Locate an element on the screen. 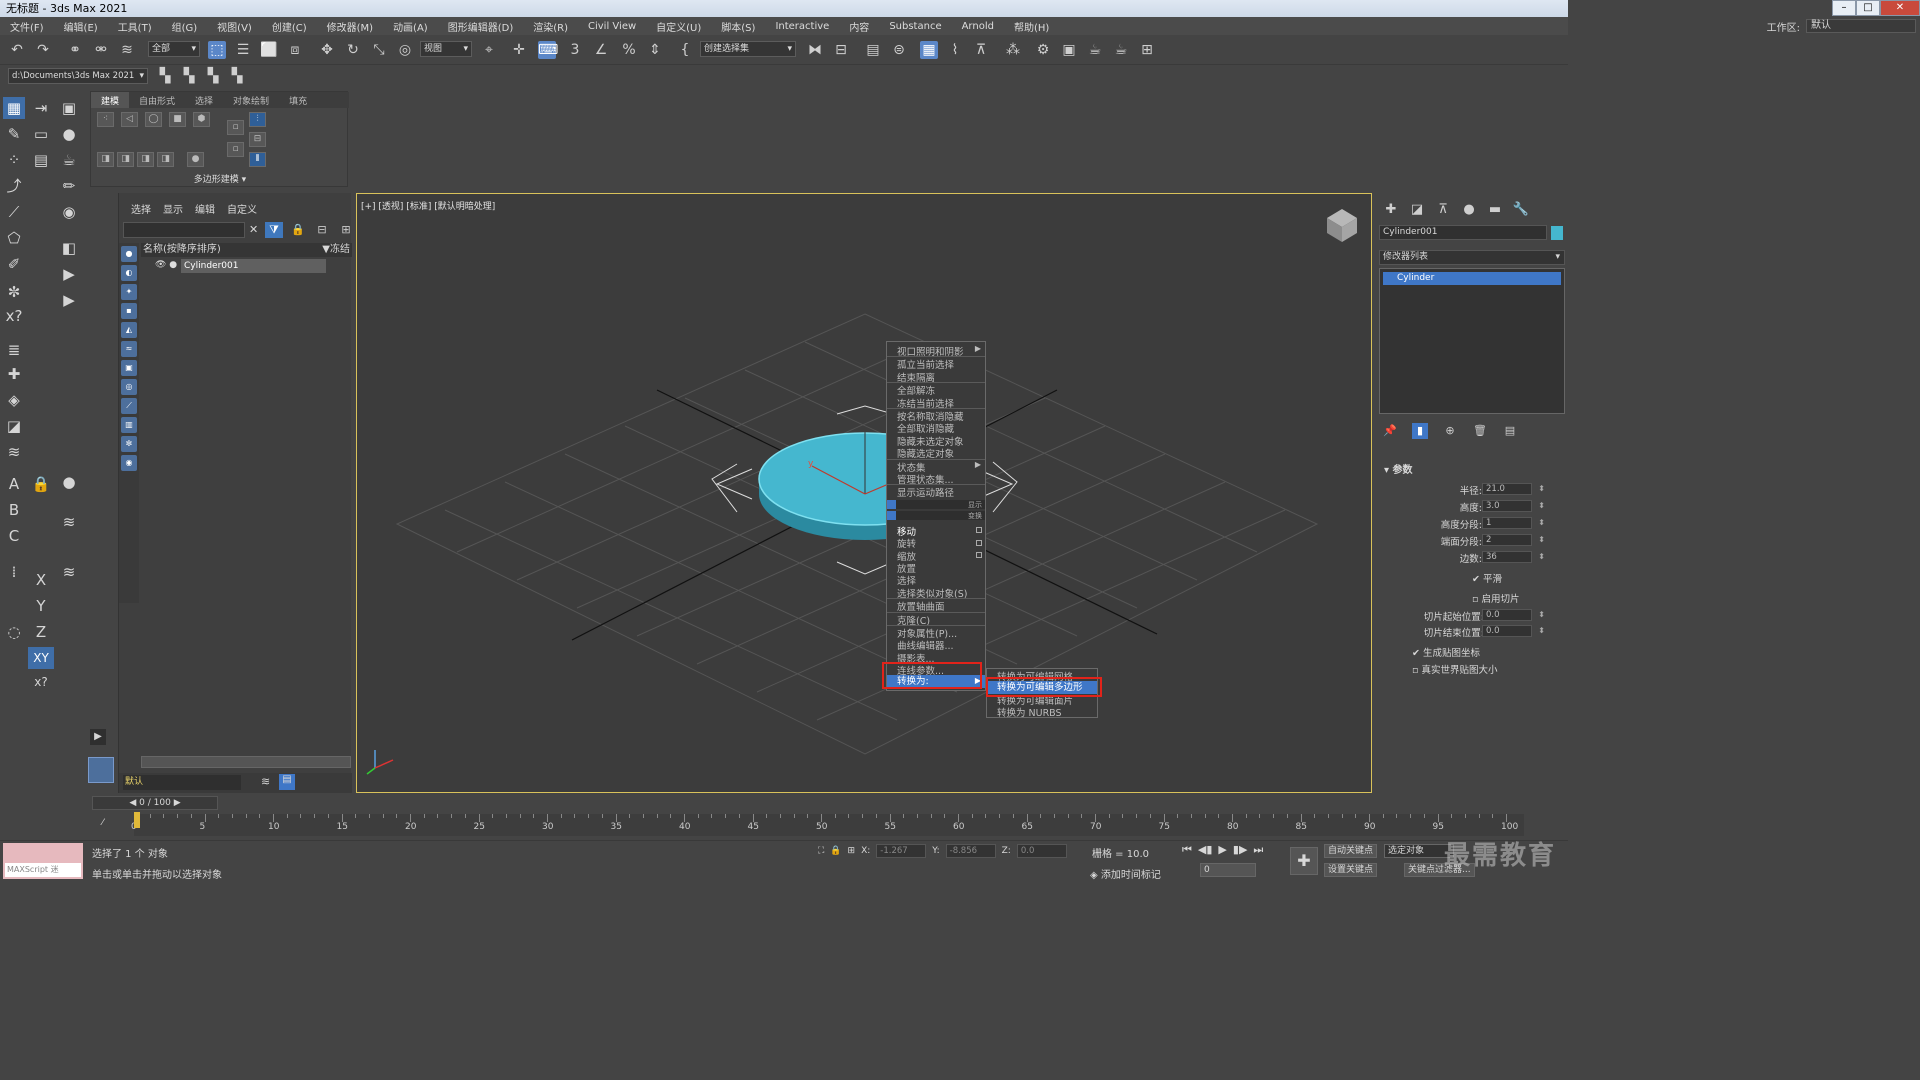 Image resolution: width=1920 pixels, height=1080 pixels. param-field: 1 is located at coordinates (1513, 523).